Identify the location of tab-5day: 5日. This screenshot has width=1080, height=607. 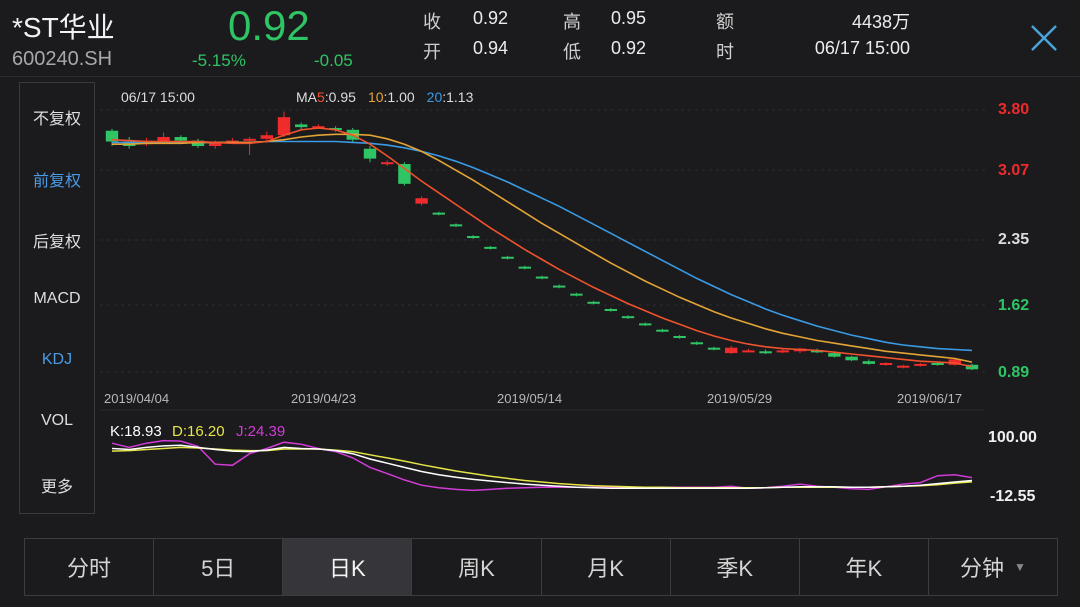
(219, 567).